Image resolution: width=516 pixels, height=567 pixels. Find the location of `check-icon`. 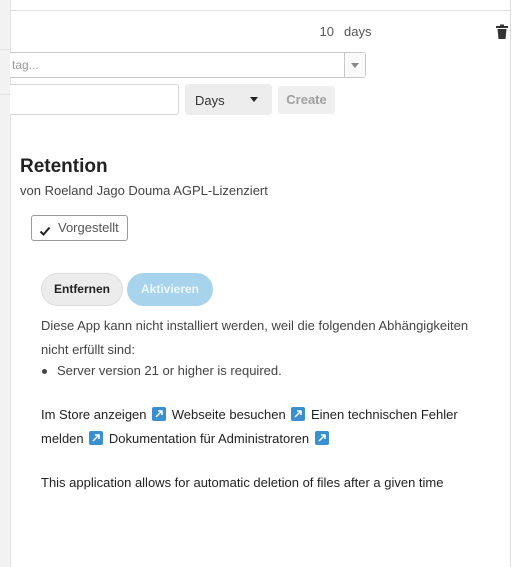

check-icon is located at coordinates (45, 228).